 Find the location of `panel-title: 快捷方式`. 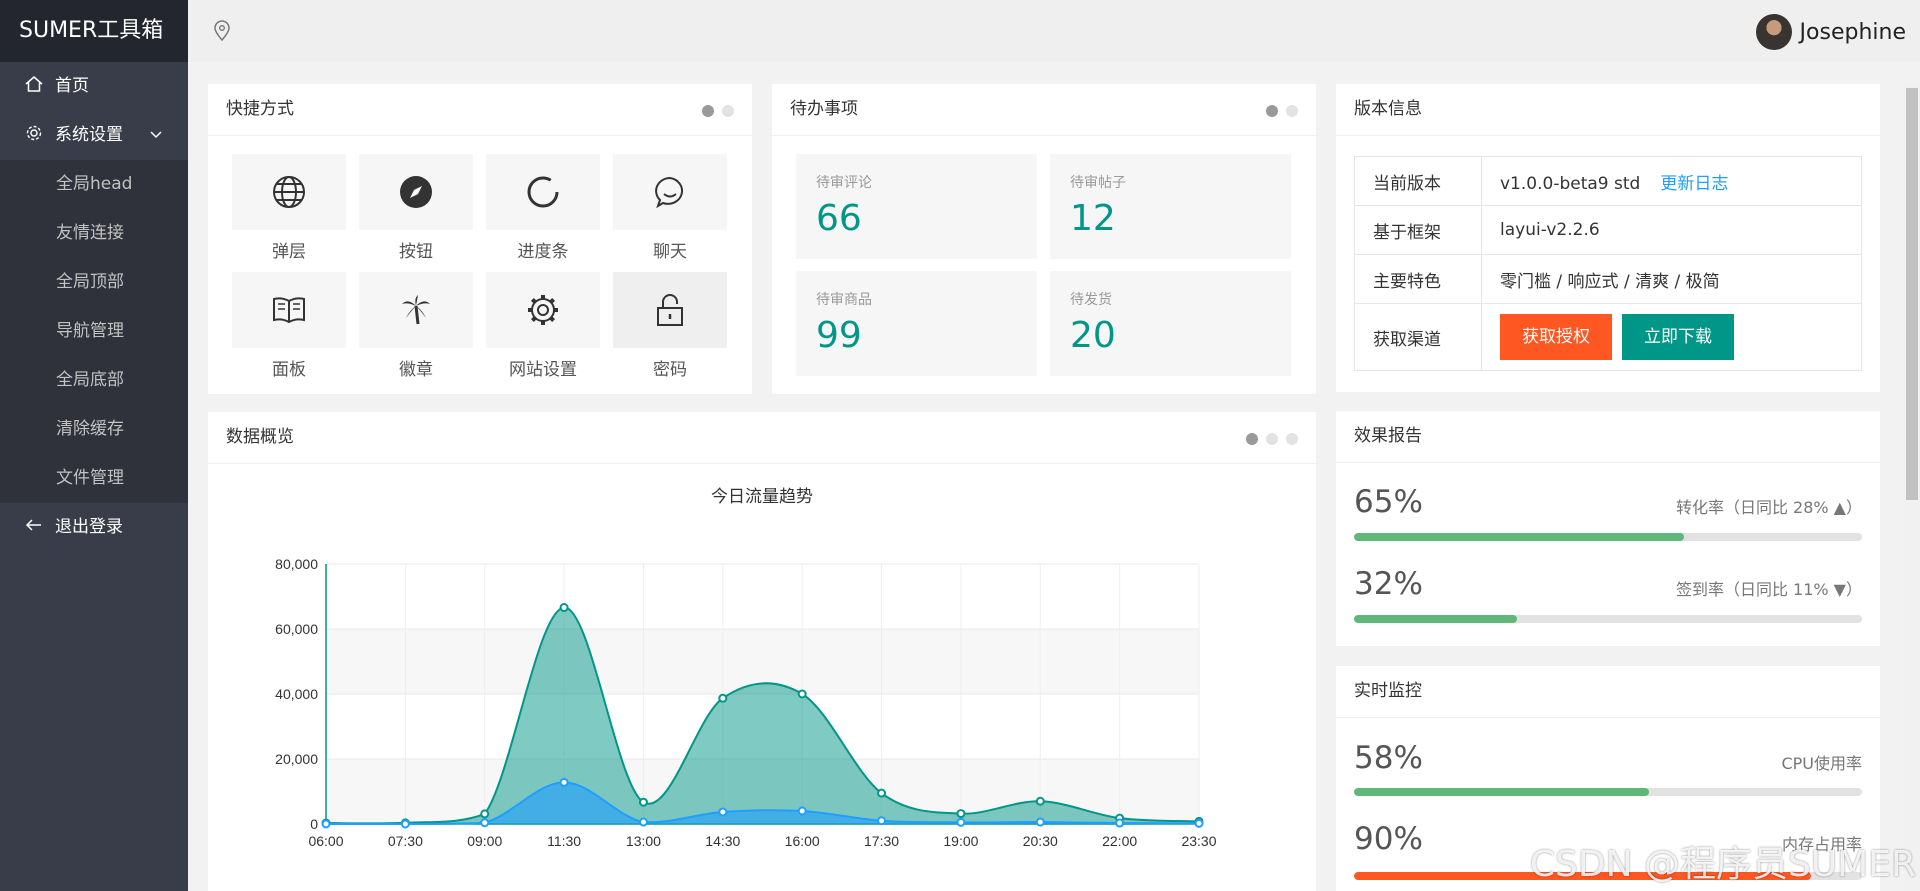

panel-title: 快捷方式 is located at coordinates (260, 109).